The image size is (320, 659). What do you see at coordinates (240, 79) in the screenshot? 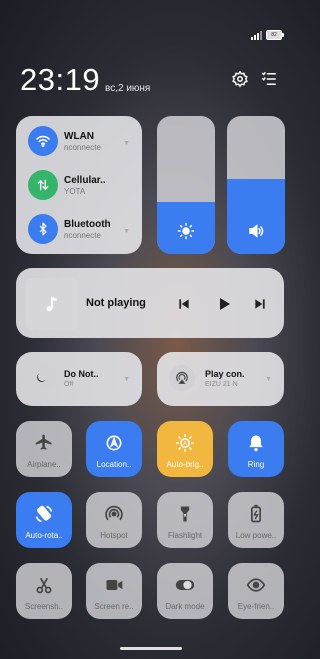
I see `settings-gear-icon` at bounding box center [240, 79].